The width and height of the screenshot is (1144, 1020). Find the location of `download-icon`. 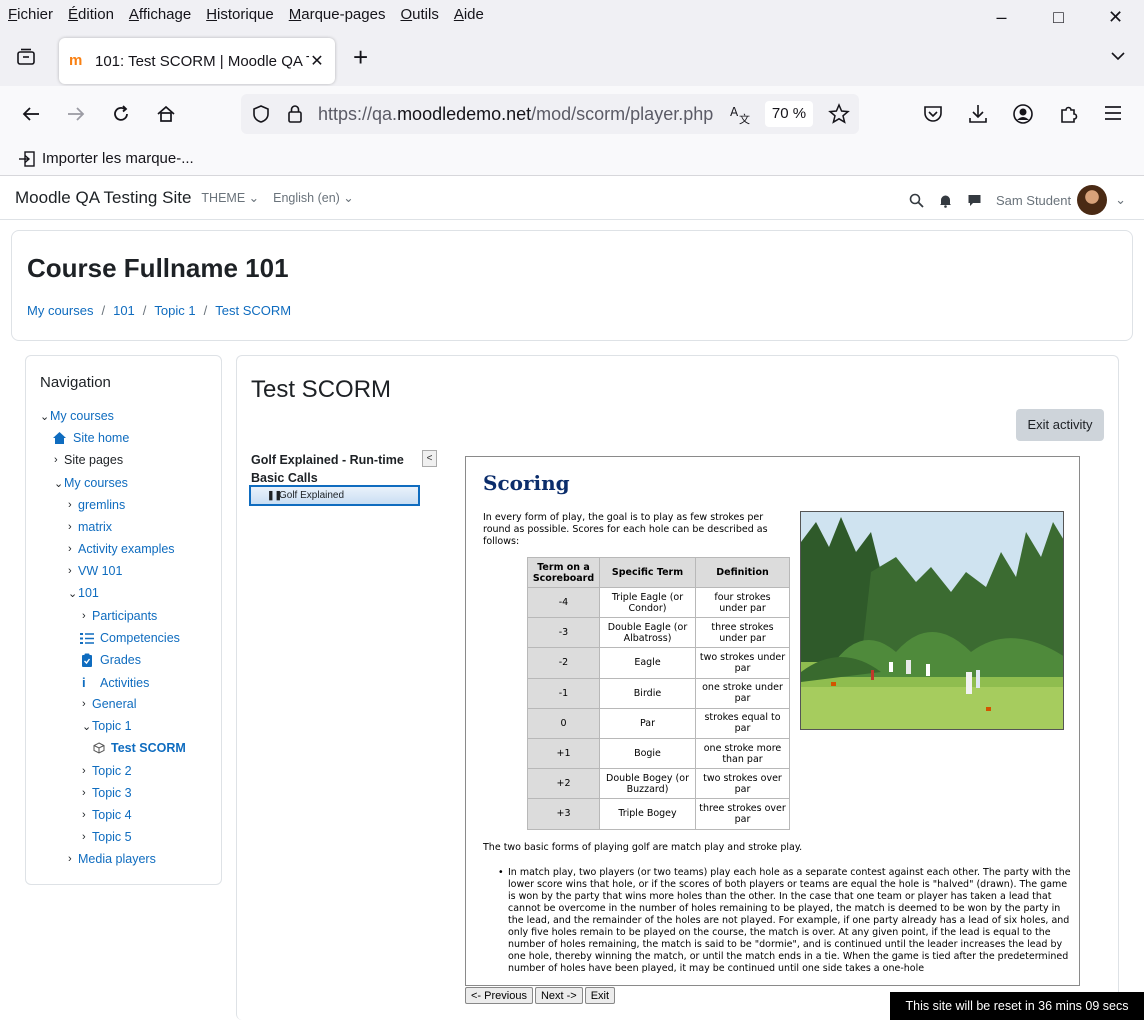

download-icon is located at coordinates (978, 116).